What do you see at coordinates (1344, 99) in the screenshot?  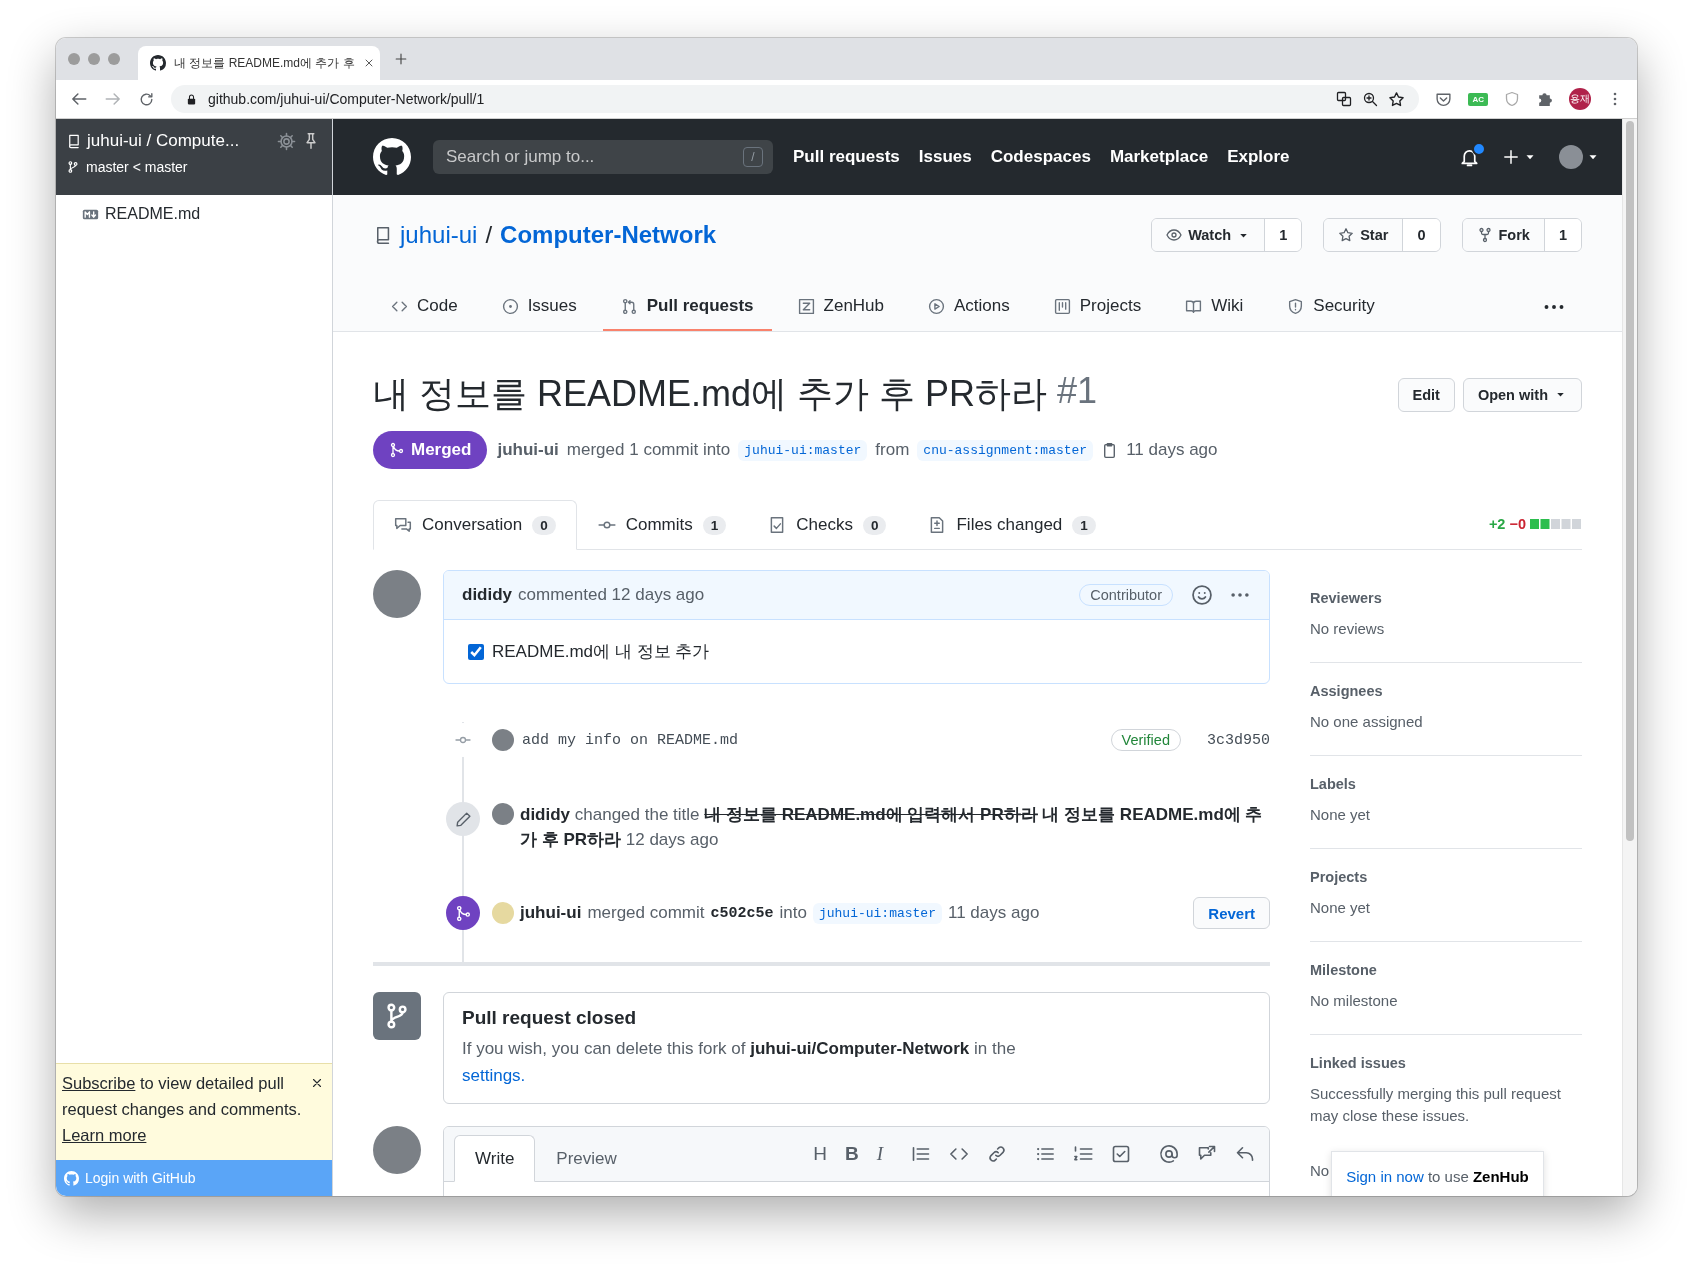 I see `translate-icon` at bounding box center [1344, 99].